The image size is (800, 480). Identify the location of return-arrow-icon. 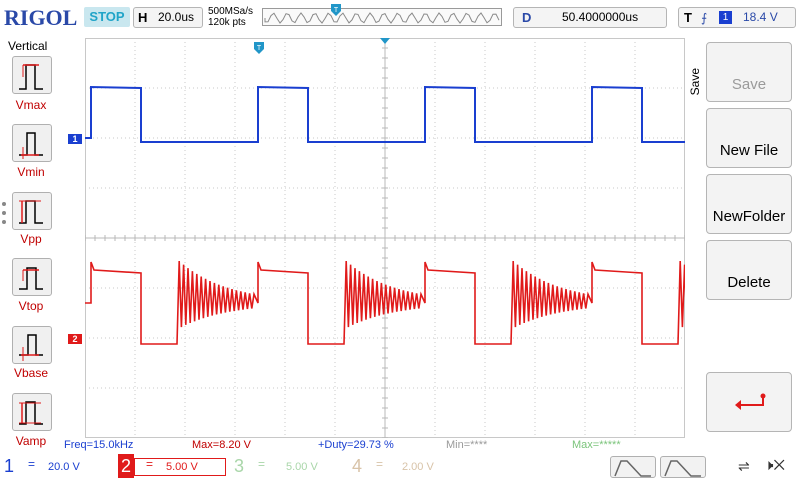
(750, 401).